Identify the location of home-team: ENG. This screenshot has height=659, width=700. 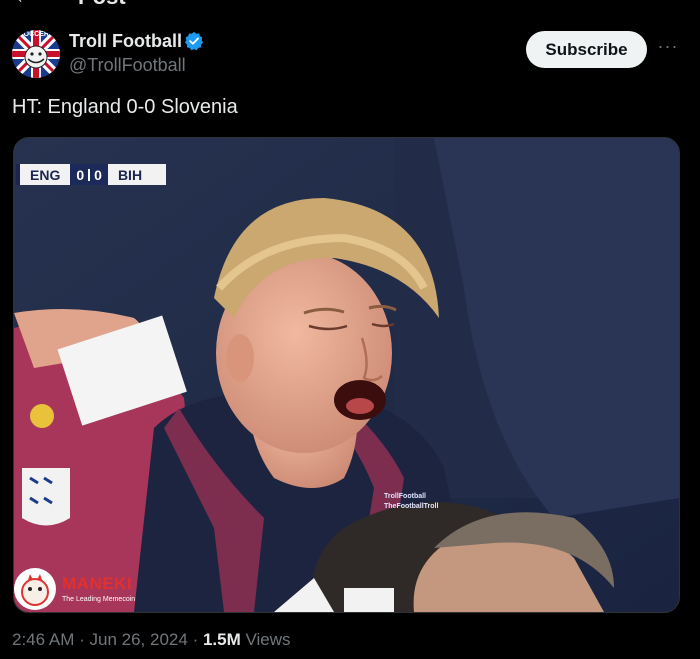
(43, 174).